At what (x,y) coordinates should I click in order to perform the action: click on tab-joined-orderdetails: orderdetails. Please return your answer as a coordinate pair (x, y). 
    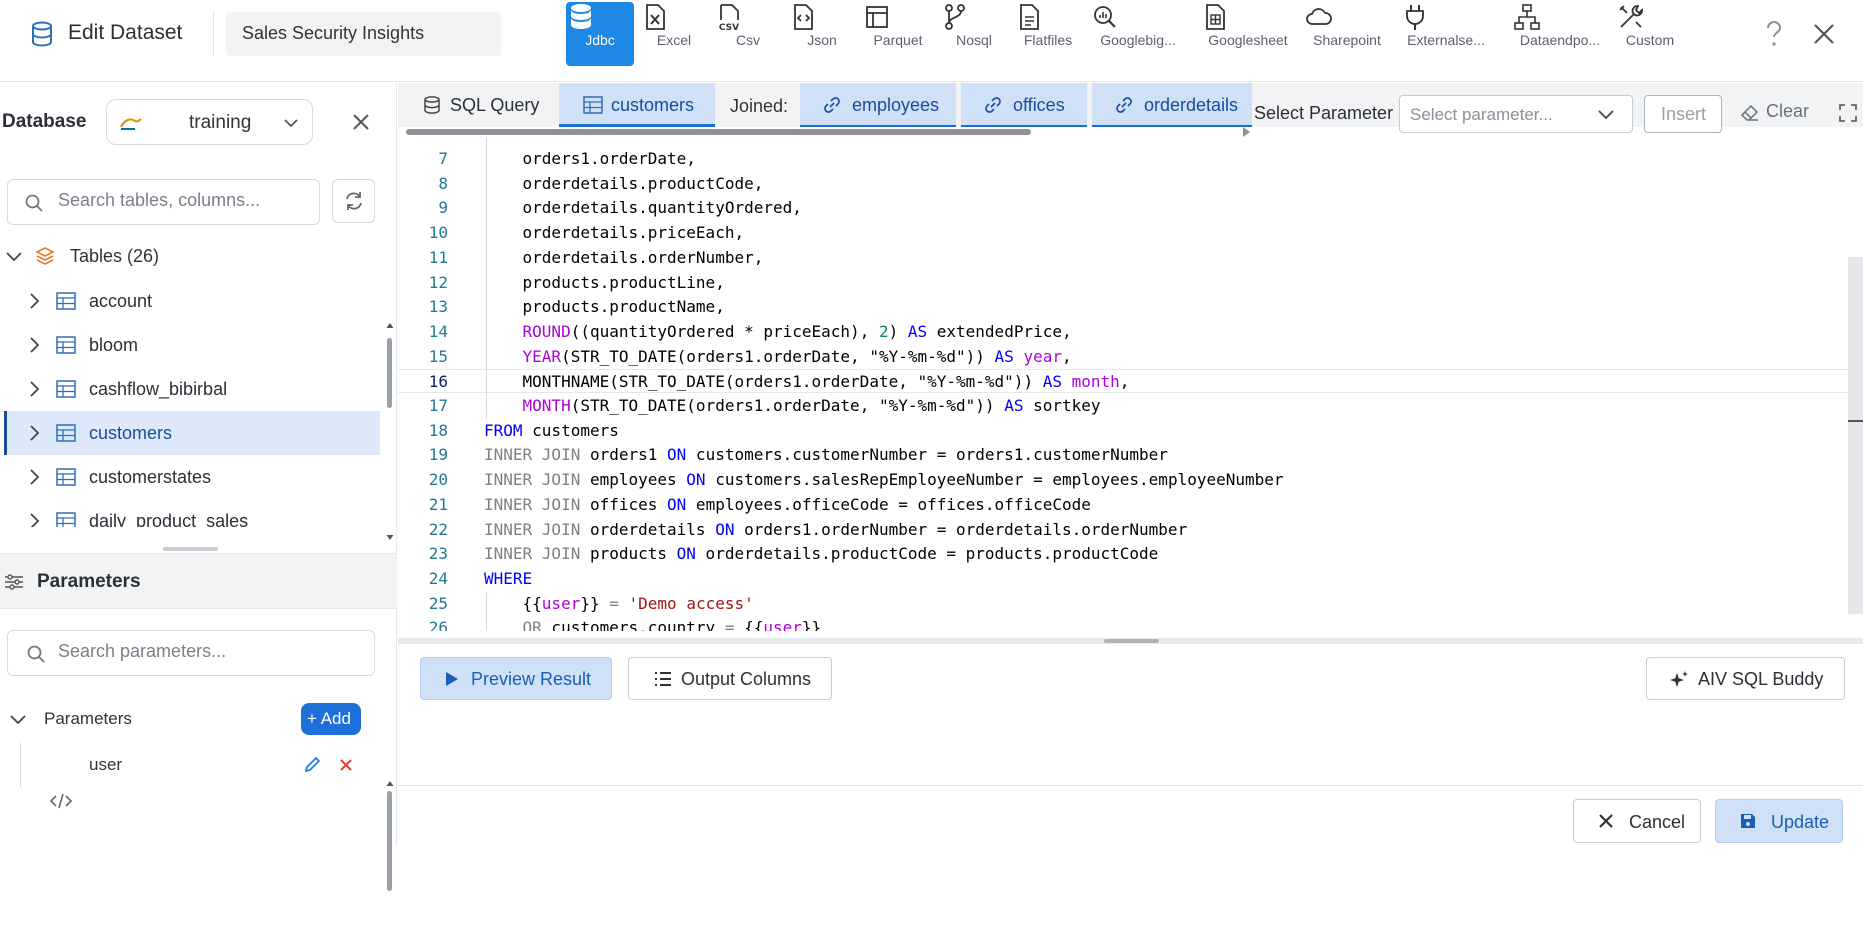
    Looking at the image, I should click on (1172, 105).